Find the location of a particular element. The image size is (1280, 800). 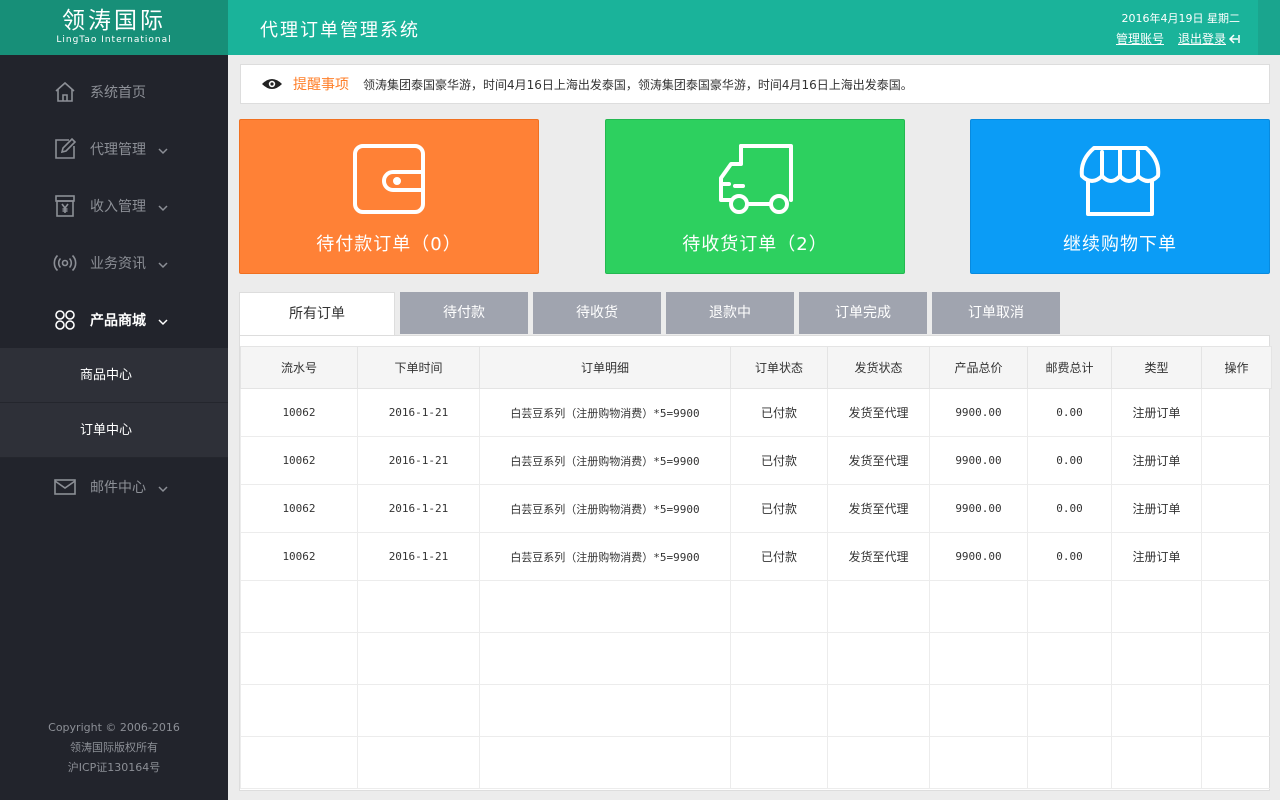

sidebar-item-label: 代理管理 is located at coordinates (118, 149).